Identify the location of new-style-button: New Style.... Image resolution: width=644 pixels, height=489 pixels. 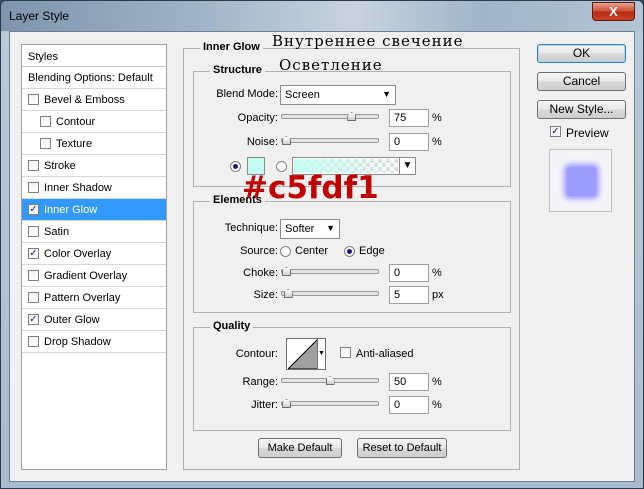
(581, 109).